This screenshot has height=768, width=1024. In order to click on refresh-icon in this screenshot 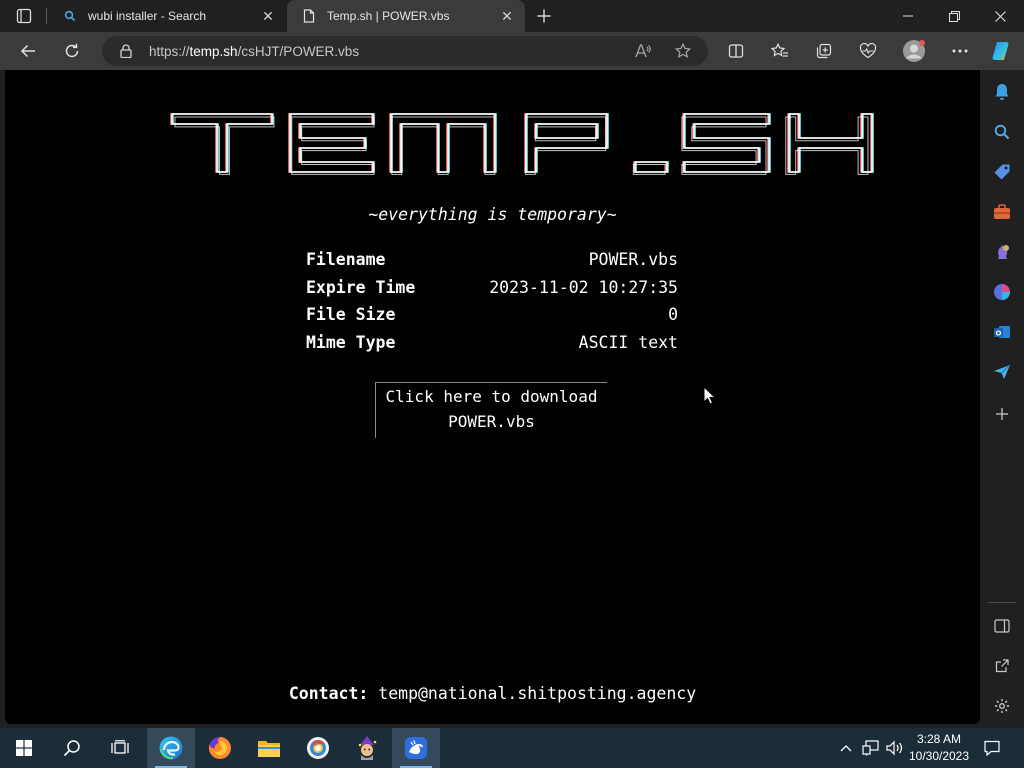, I will do `click(72, 51)`.